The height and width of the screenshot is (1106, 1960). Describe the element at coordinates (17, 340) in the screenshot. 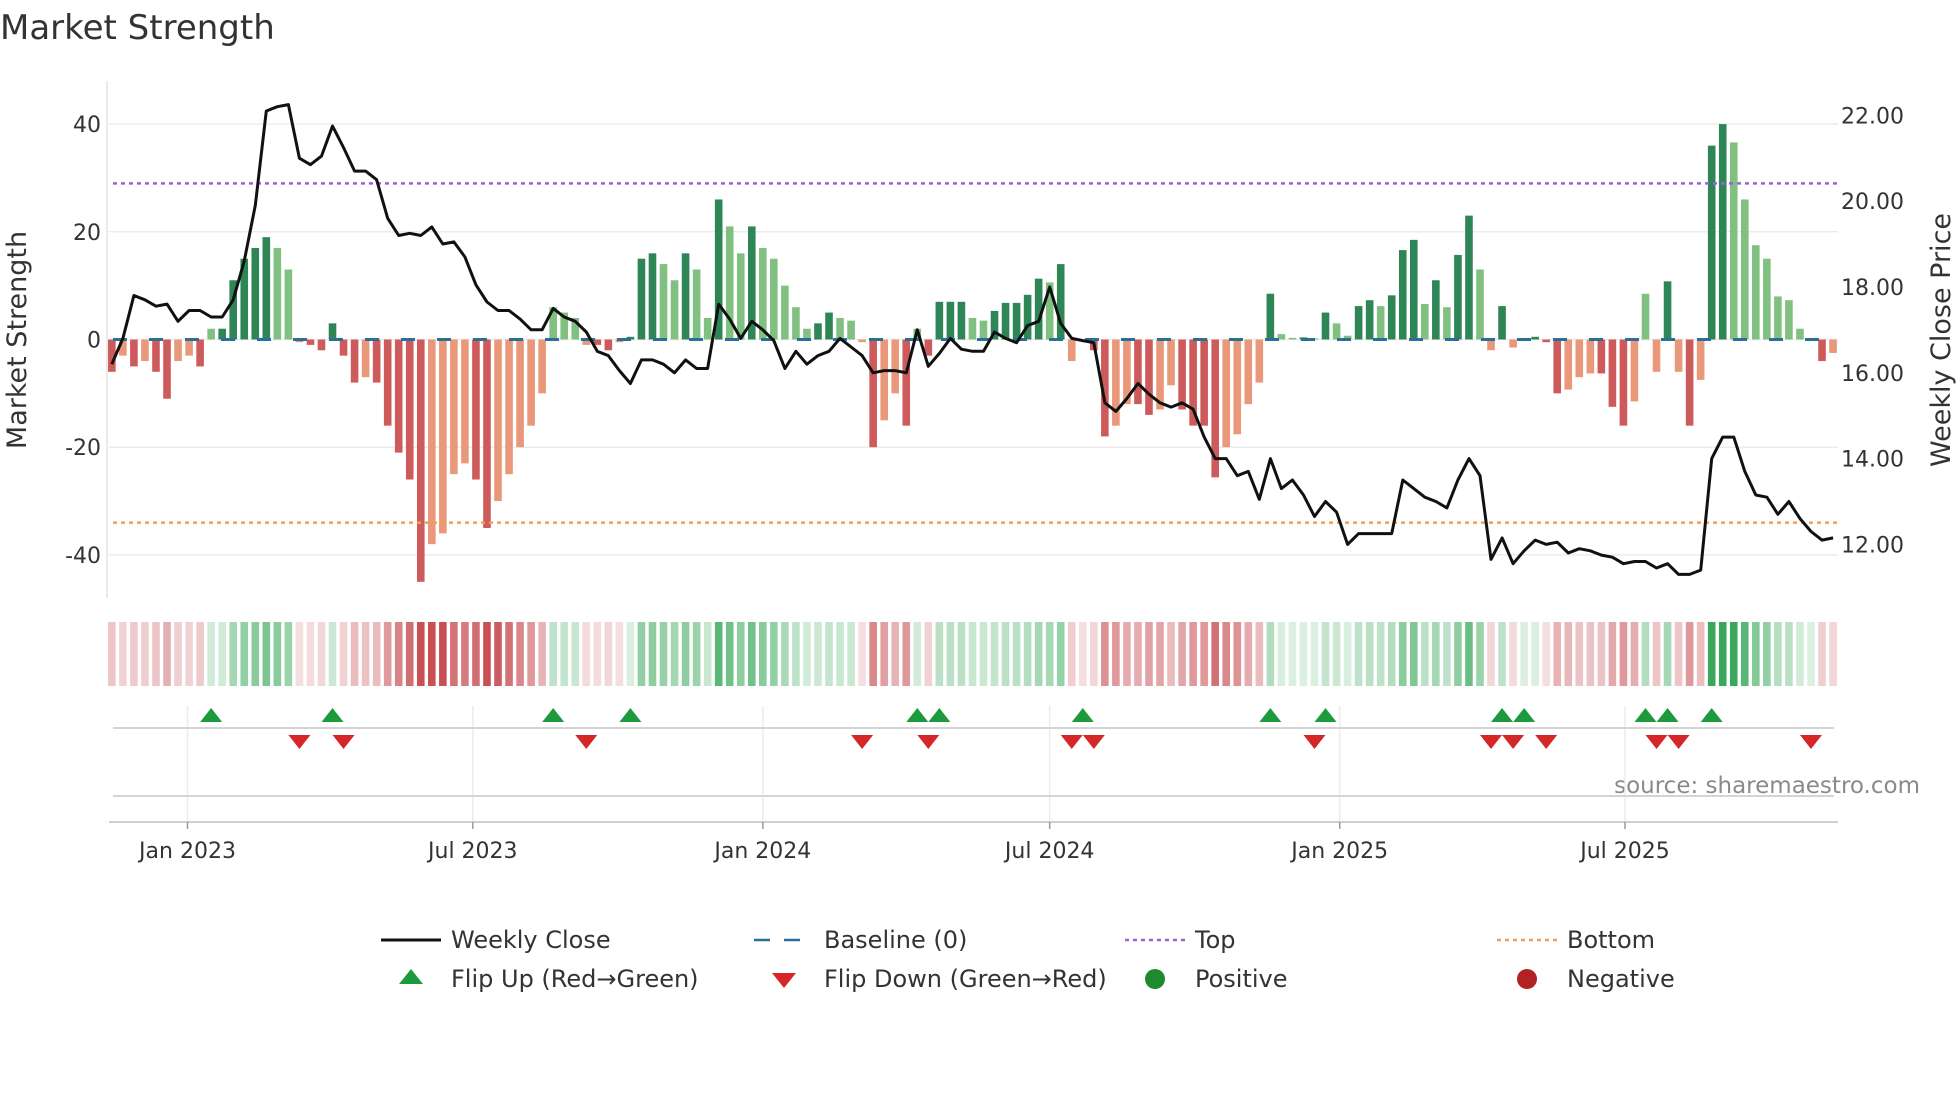

I see `y-axis-label: Market Strength` at that location.